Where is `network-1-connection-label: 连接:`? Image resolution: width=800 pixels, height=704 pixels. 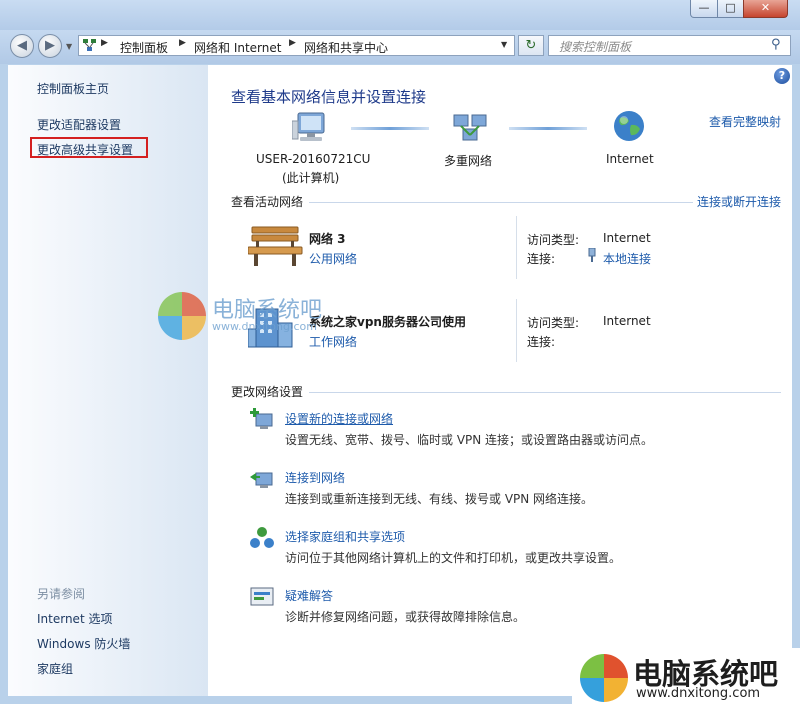
network-1-connection-label: 连接: is located at coordinates (541, 259).